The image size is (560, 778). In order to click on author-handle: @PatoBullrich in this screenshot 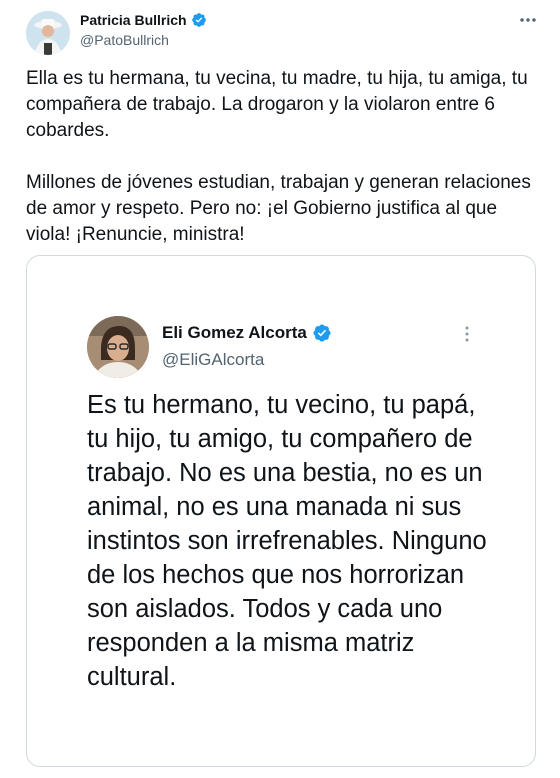, I will do `click(124, 40)`.